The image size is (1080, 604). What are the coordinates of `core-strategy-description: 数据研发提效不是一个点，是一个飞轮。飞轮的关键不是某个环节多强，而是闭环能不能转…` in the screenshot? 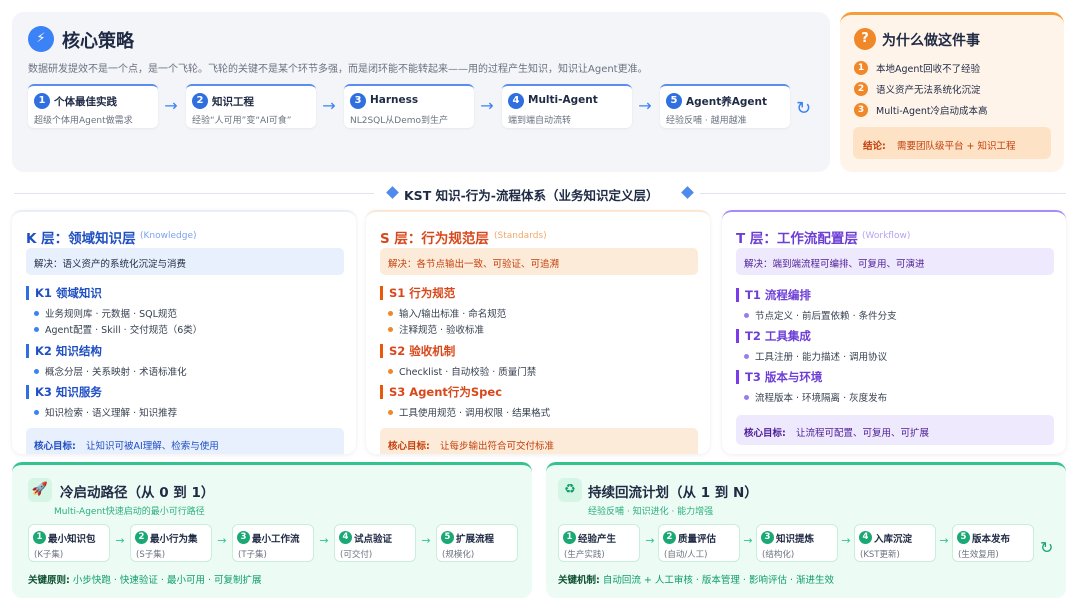 It's located at (338, 69).